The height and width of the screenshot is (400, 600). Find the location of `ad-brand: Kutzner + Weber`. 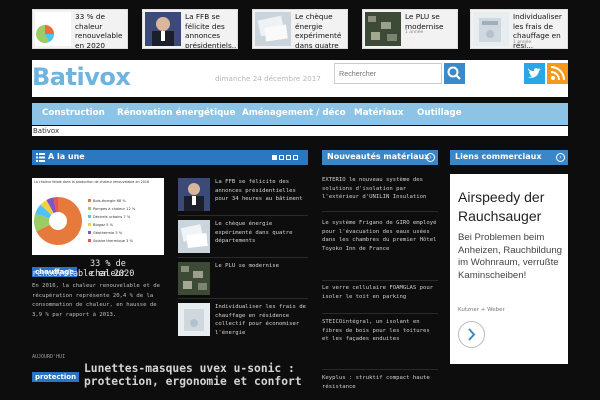

ad-brand: Kutzner + Weber is located at coordinates (481, 310).